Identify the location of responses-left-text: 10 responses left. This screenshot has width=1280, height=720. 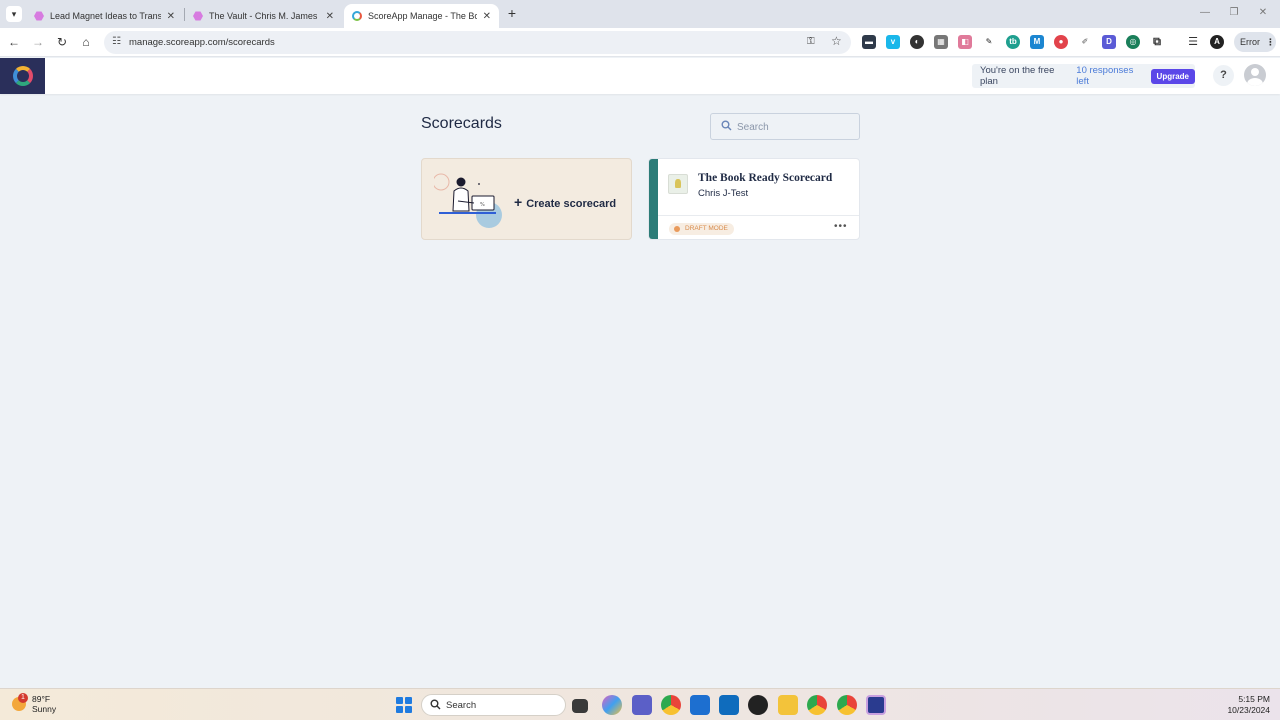
(1105, 76).